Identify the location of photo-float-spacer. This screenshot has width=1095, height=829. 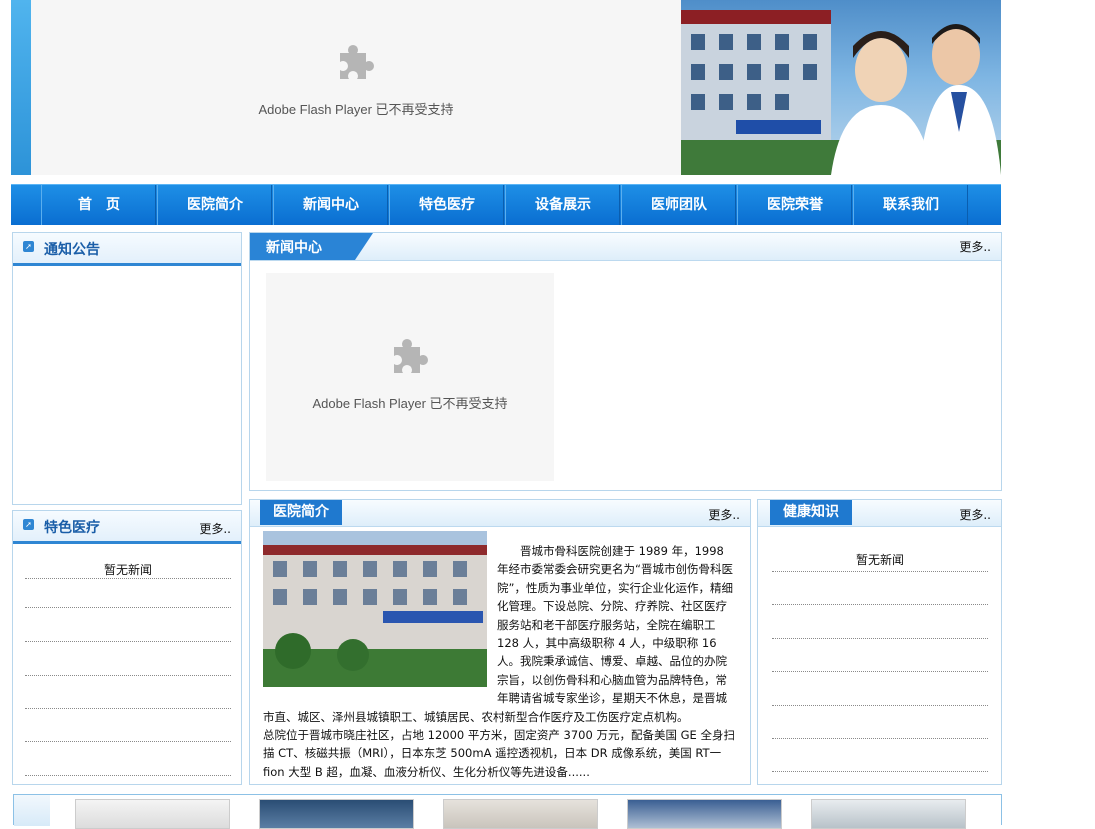
(380, 616).